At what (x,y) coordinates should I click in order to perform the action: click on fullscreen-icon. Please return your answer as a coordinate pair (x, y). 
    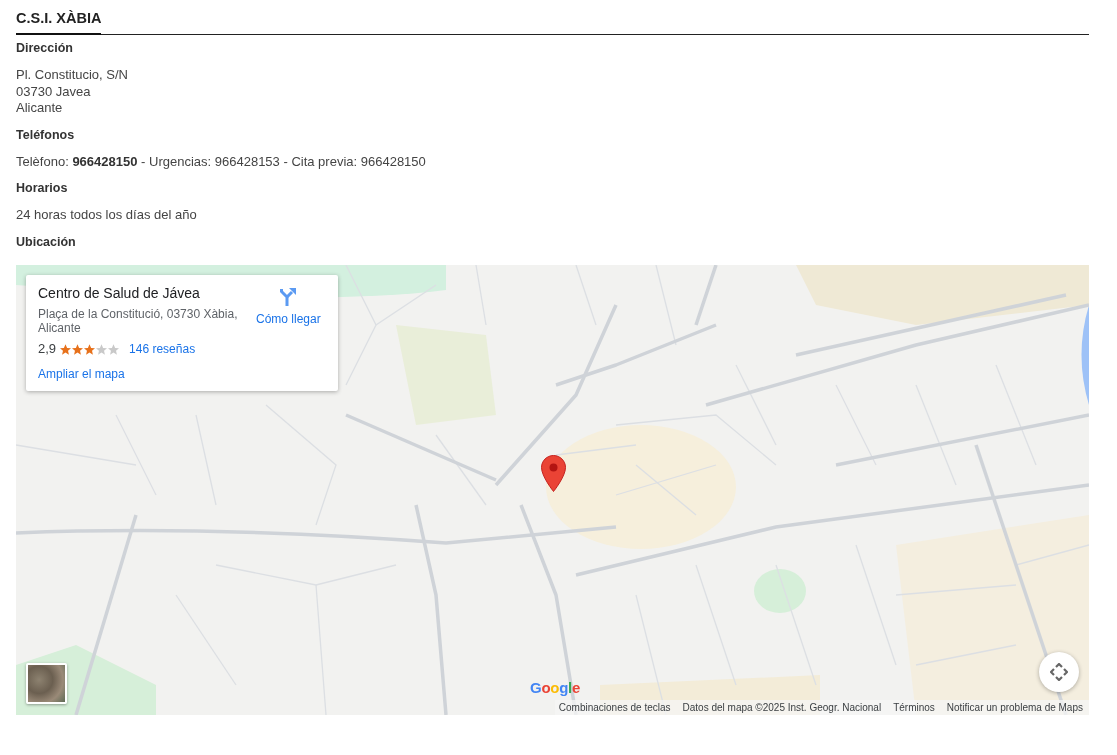
    Looking at the image, I should click on (1059, 672).